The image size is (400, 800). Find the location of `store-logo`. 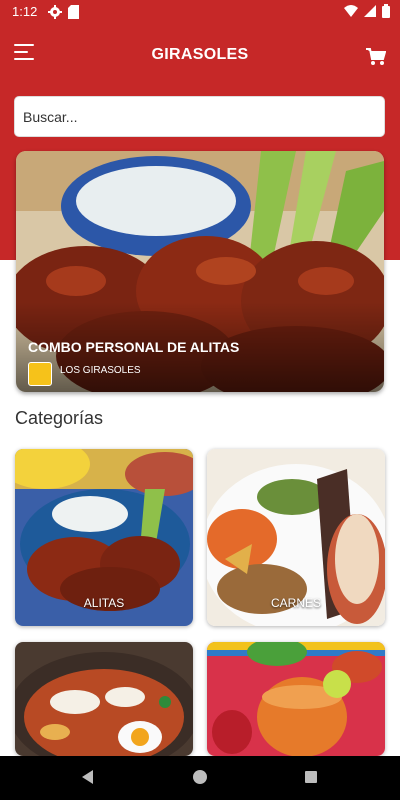

store-logo is located at coordinates (40, 374).